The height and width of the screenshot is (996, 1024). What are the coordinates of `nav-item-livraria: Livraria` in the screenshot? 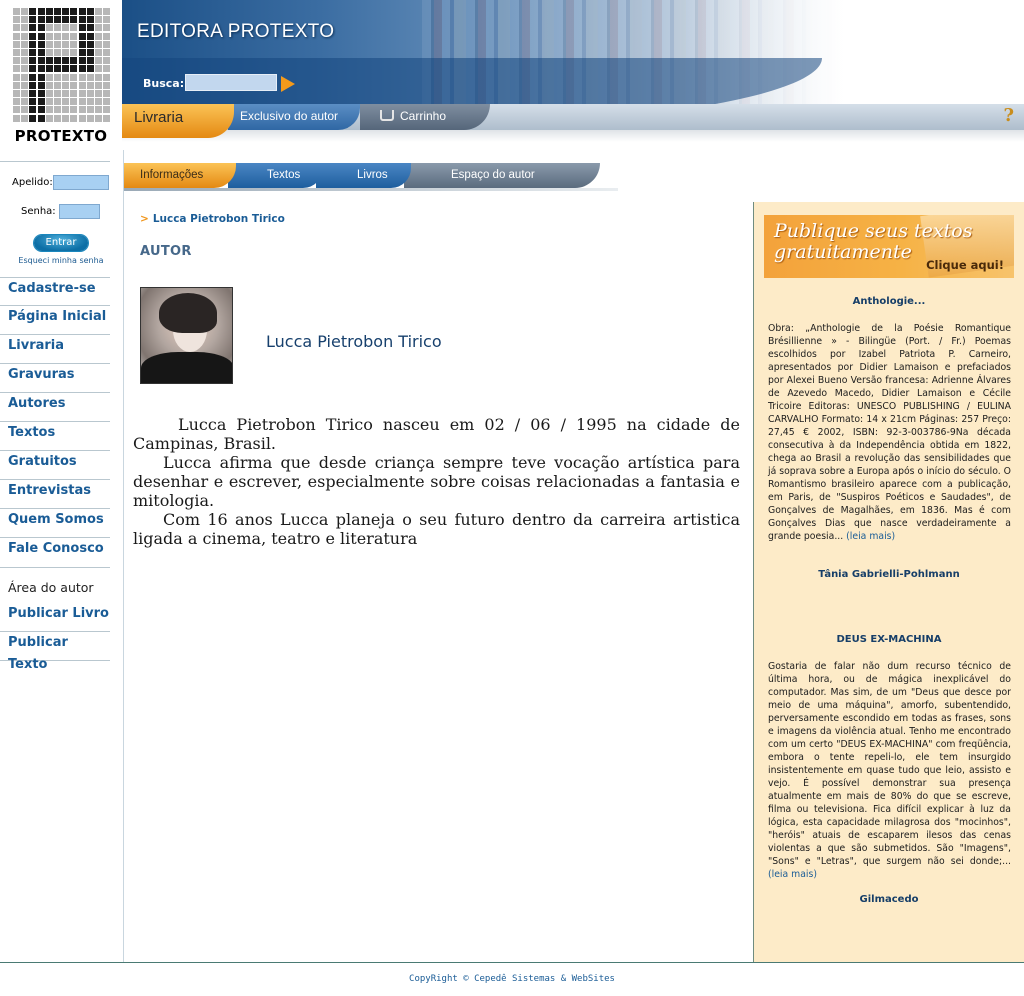 It's located at (55, 349).